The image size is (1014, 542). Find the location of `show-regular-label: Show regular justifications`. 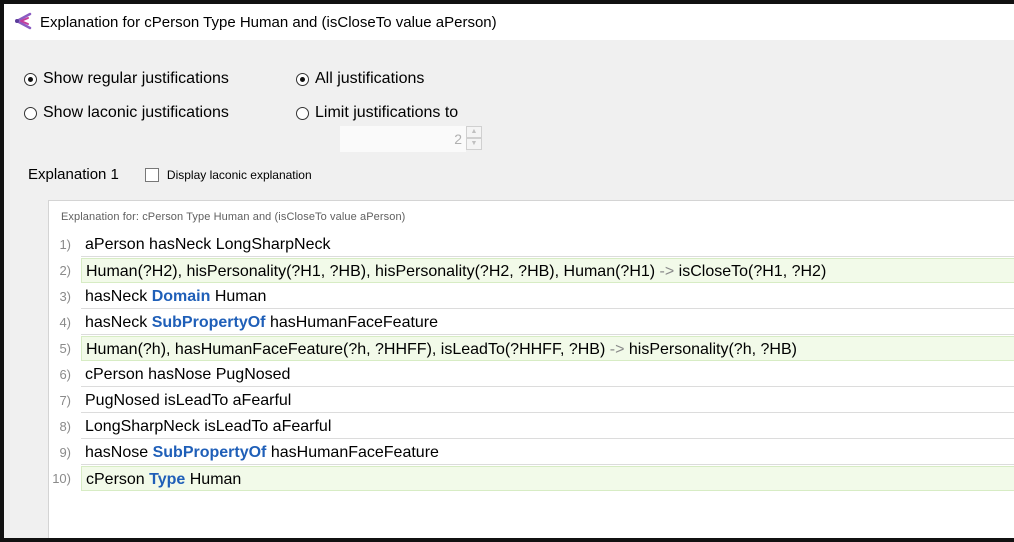

show-regular-label: Show regular justifications is located at coordinates (136, 78).